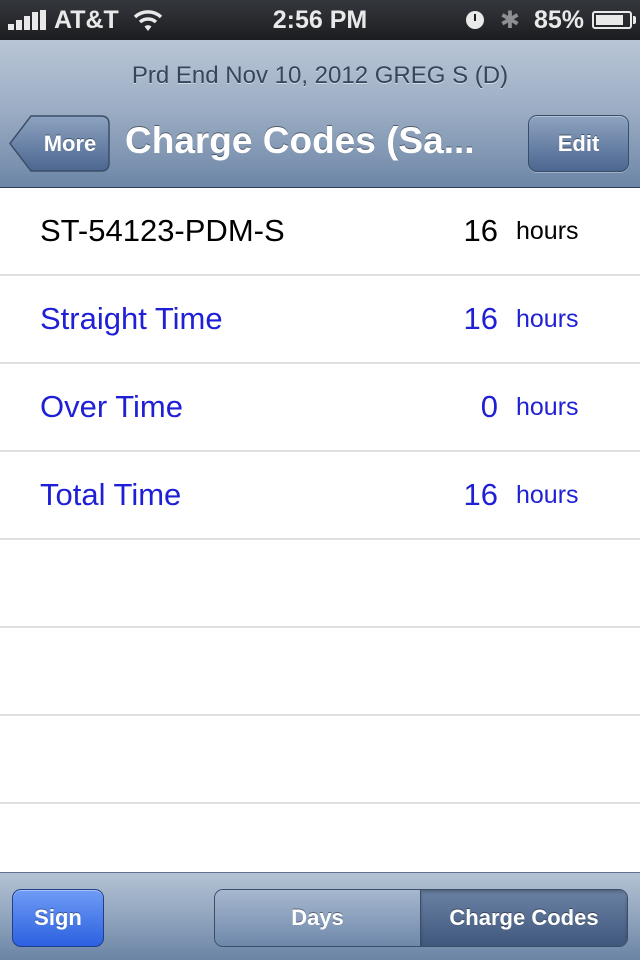 This screenshot has width=640, height=960. Describe the element at coordinates (524, 918) in the screenshot. I see `segment-charge-codes: Charge Codes` at that location.